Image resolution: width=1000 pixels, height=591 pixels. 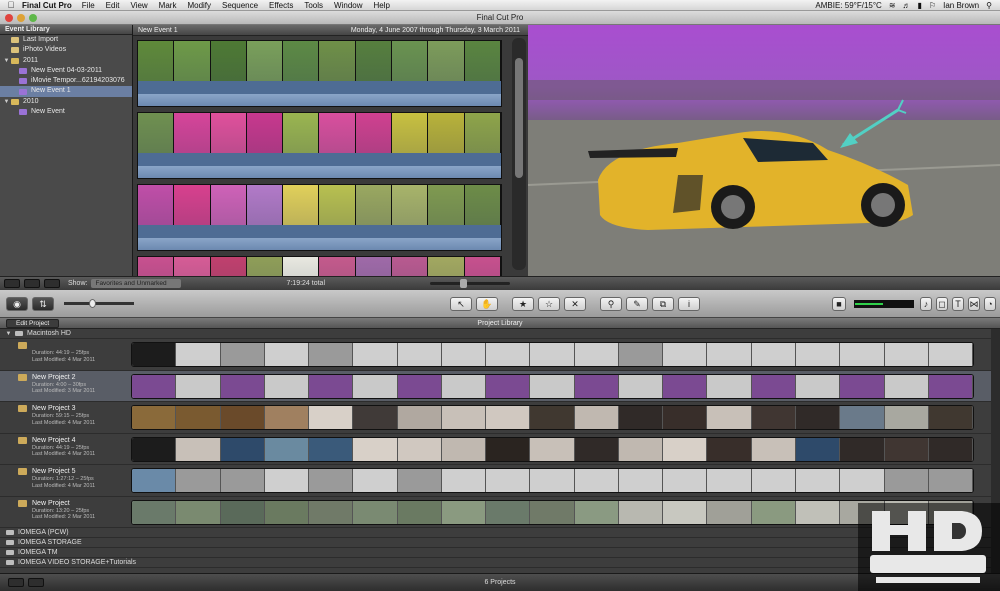 What do you see at coordinates (199, 5) in the screenshot?
I see `menu-modify: Modify` at bounding box center [199, 5].